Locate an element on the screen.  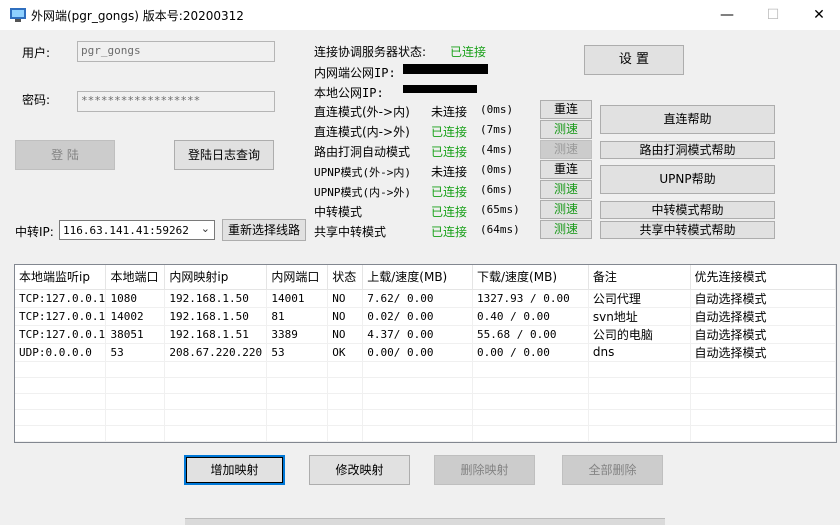
column-header: 备注 is located at coordinates (639, 277).